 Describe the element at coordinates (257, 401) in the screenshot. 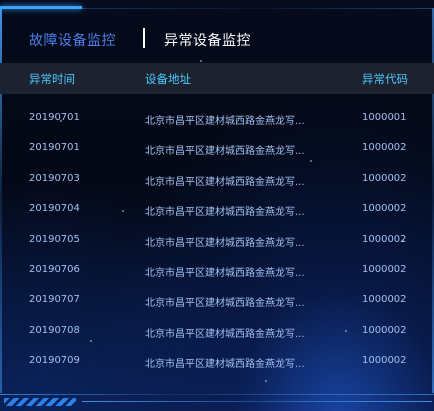

I see `frame-bottom-line` at that location.